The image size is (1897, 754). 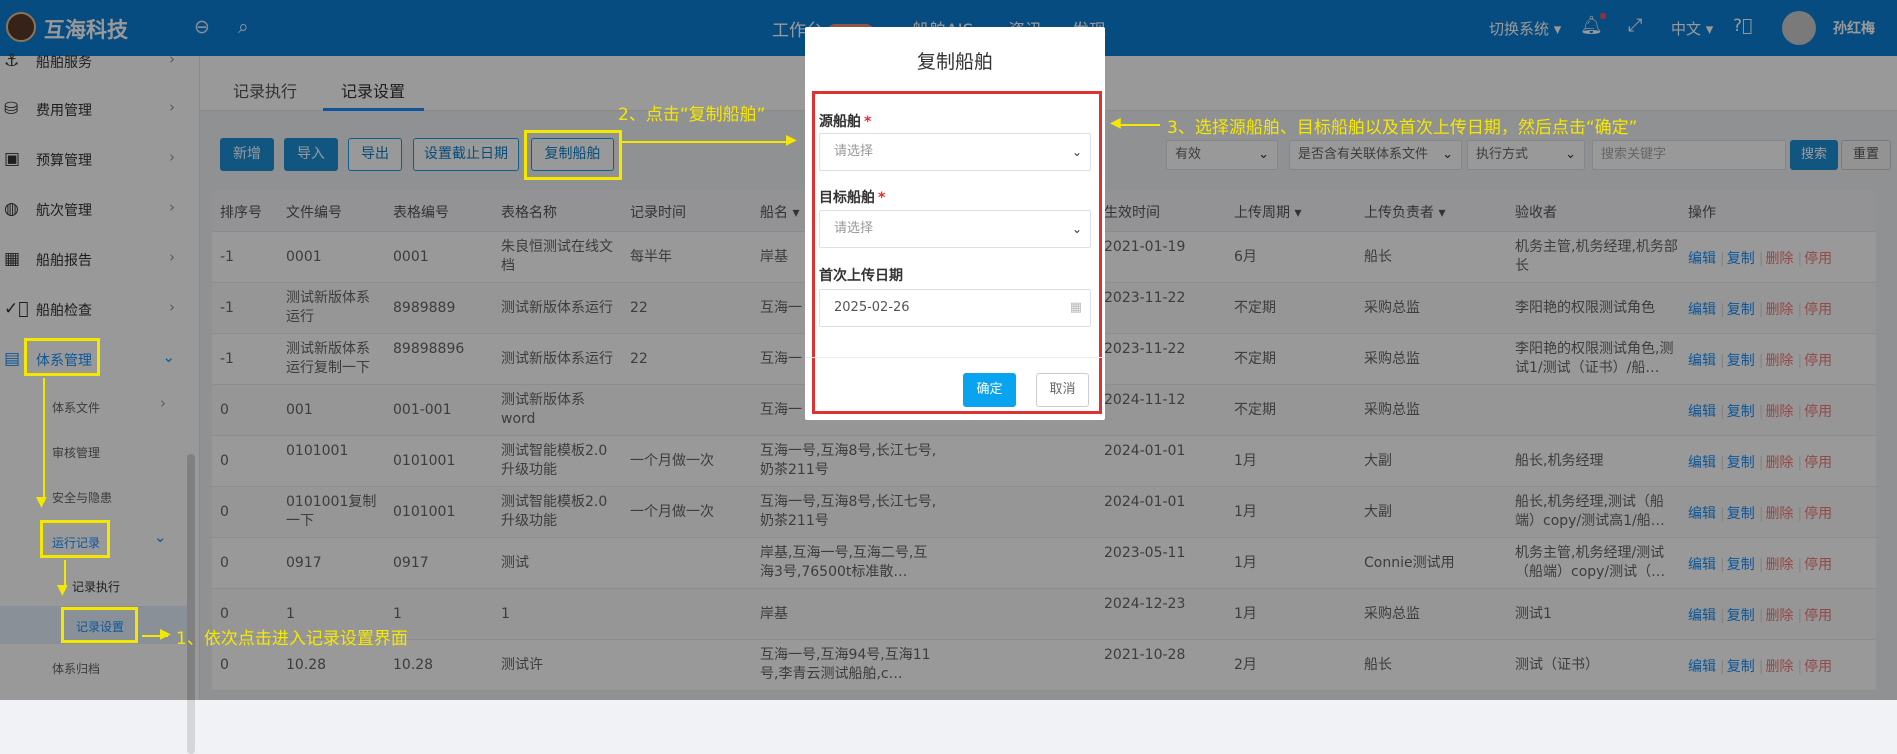 What do you see at coordinates (1115, 123) in the screenshot?
I see `arrow-left-icon: ◀` at bounding box center [1115, 123].